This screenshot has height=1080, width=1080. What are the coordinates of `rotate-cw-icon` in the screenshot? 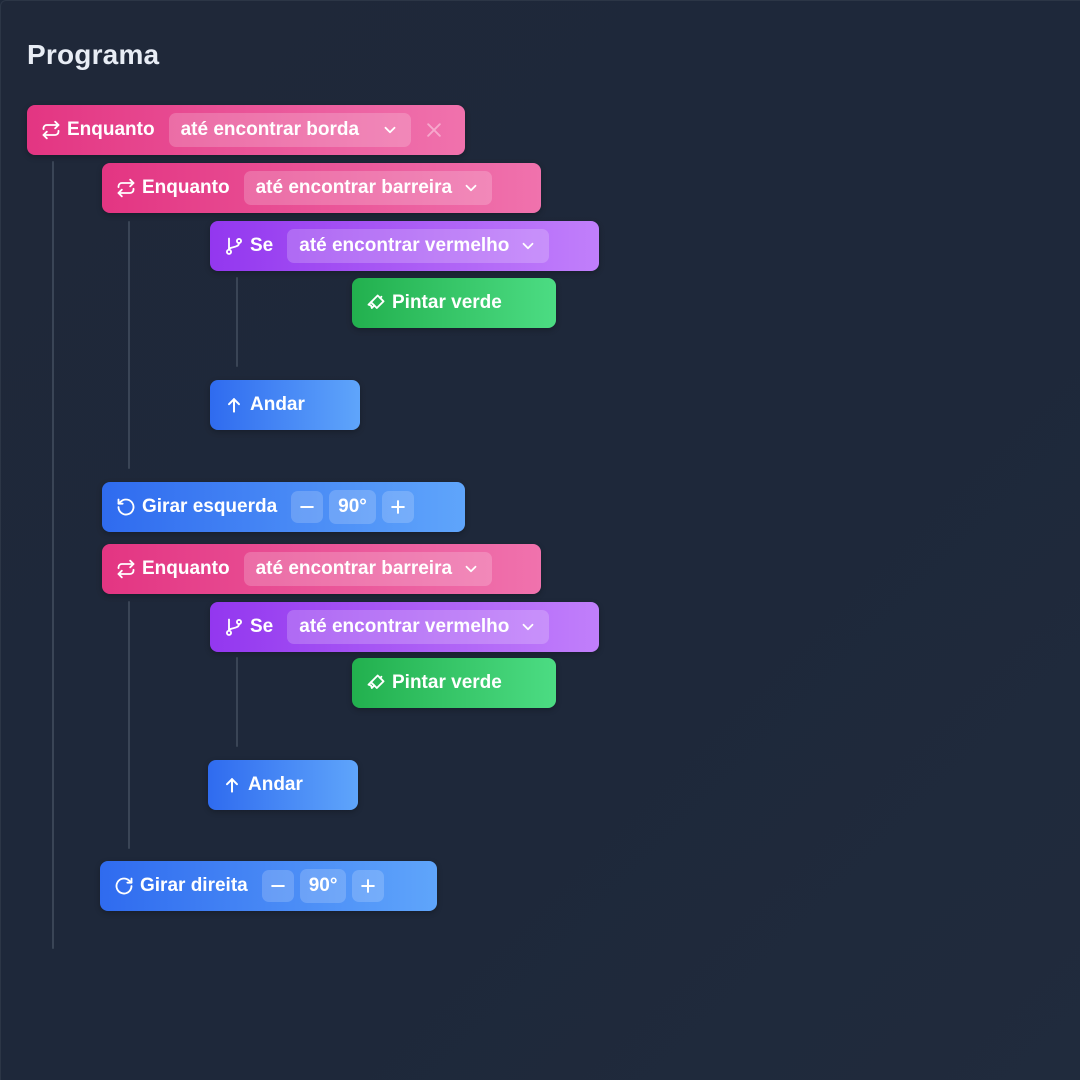 It's located at (124, 886).